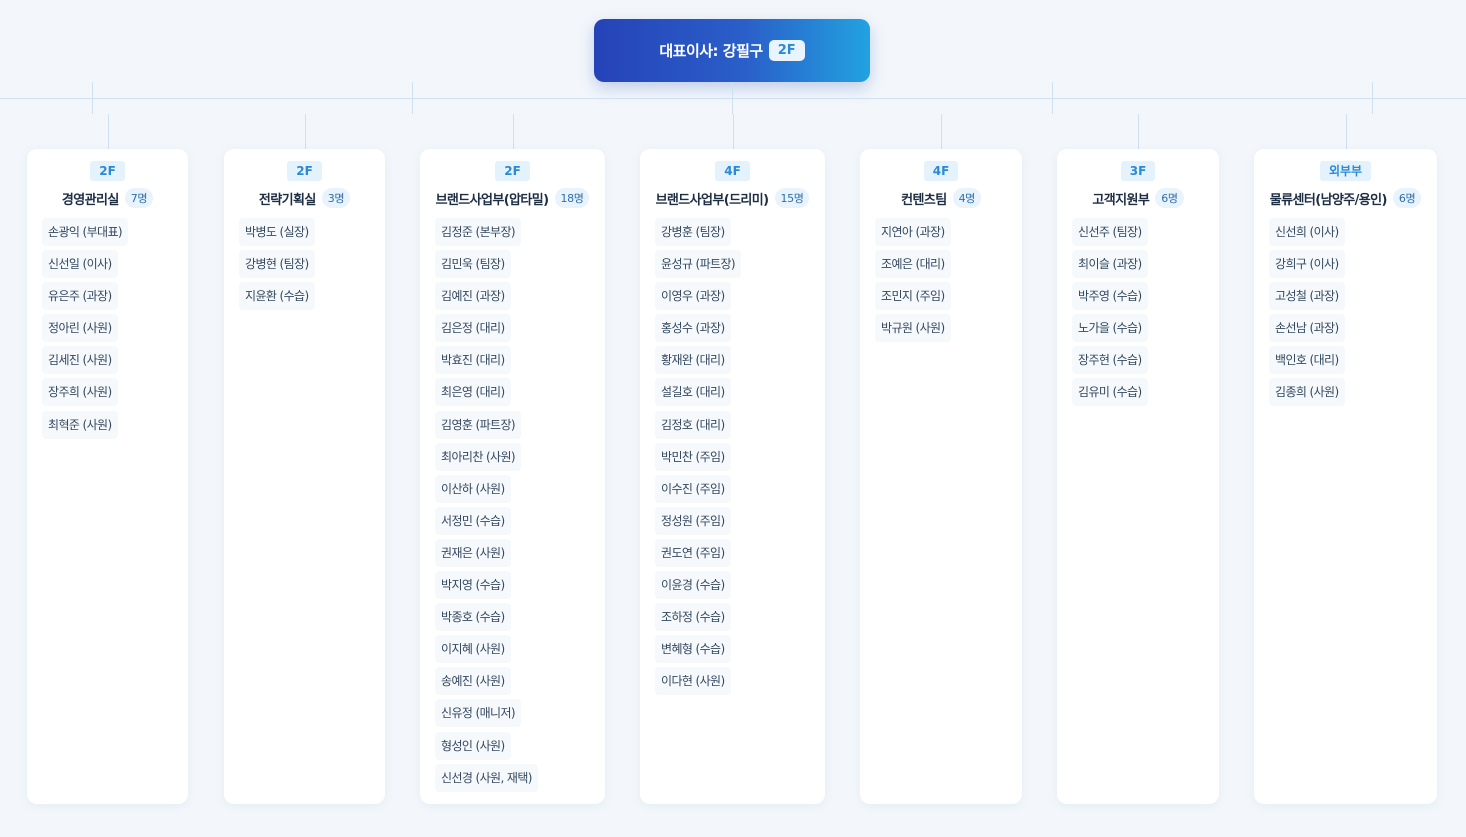 The image size is (1466, 837). What do you see at coordinates (473, 392) in the screenshot?
I see `member-item: 최은영 (대리)` at bounding box center [473, 392].